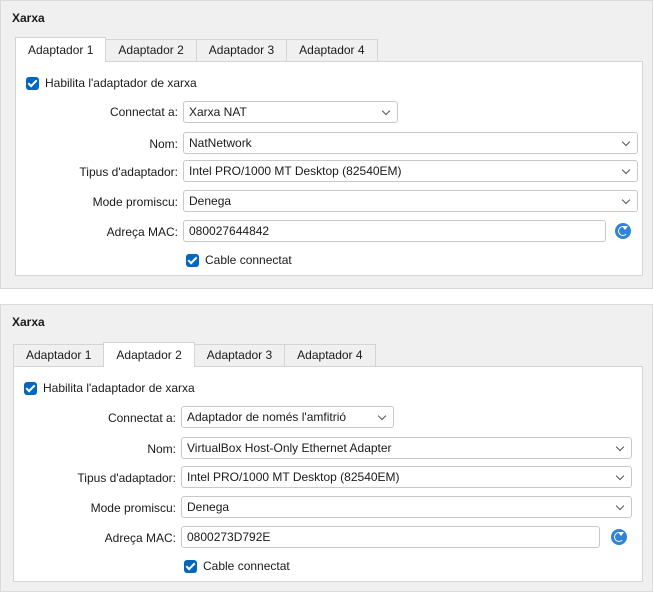 The image size is (653, 592). Describe the element at coordinates (394, 231) in the screenshot. I see `mac-address-input: 080027644842` at that location.